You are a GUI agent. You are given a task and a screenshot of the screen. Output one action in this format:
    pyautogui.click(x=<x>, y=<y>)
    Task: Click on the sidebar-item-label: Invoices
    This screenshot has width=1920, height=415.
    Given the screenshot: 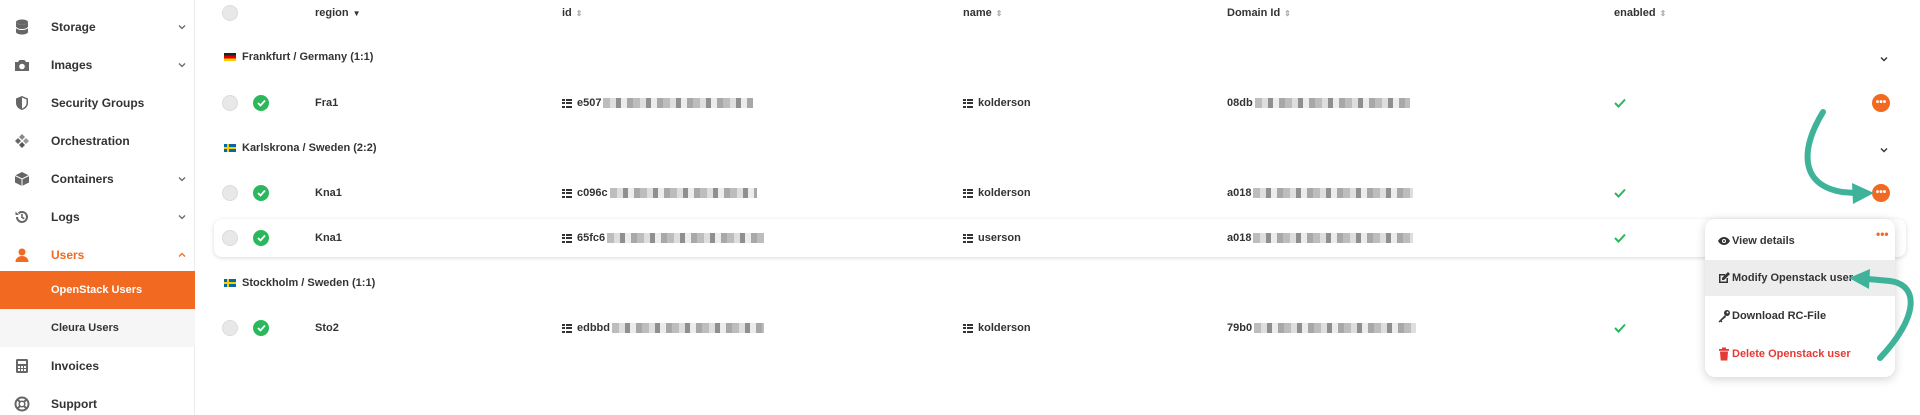 What is the action you would take?
    pyautogui.click(x=75, y=366)
    